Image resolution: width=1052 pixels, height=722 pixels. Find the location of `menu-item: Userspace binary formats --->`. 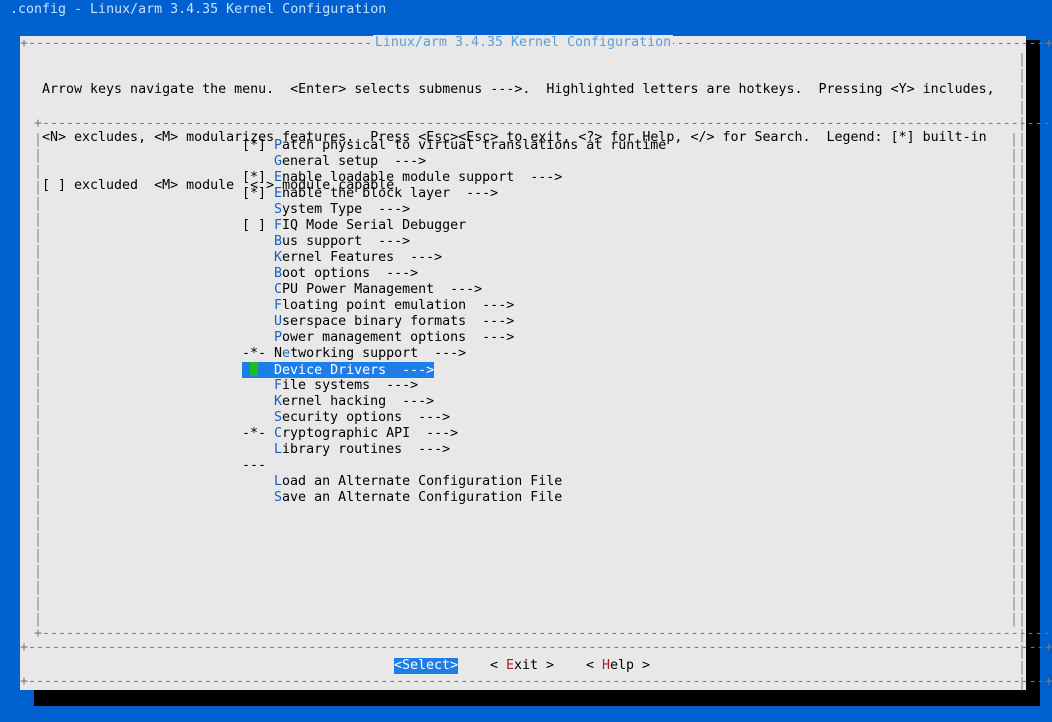

menu-item: Userspace binary formats ---> is located at coordinates (378, 322).